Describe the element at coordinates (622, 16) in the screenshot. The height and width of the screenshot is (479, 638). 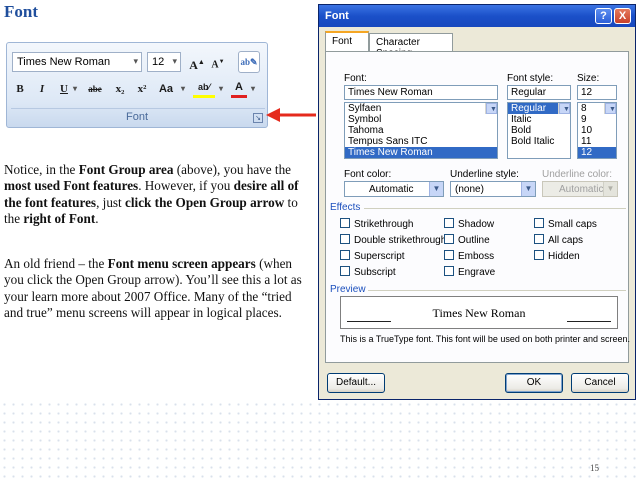
I see `close-button: X` at that location.